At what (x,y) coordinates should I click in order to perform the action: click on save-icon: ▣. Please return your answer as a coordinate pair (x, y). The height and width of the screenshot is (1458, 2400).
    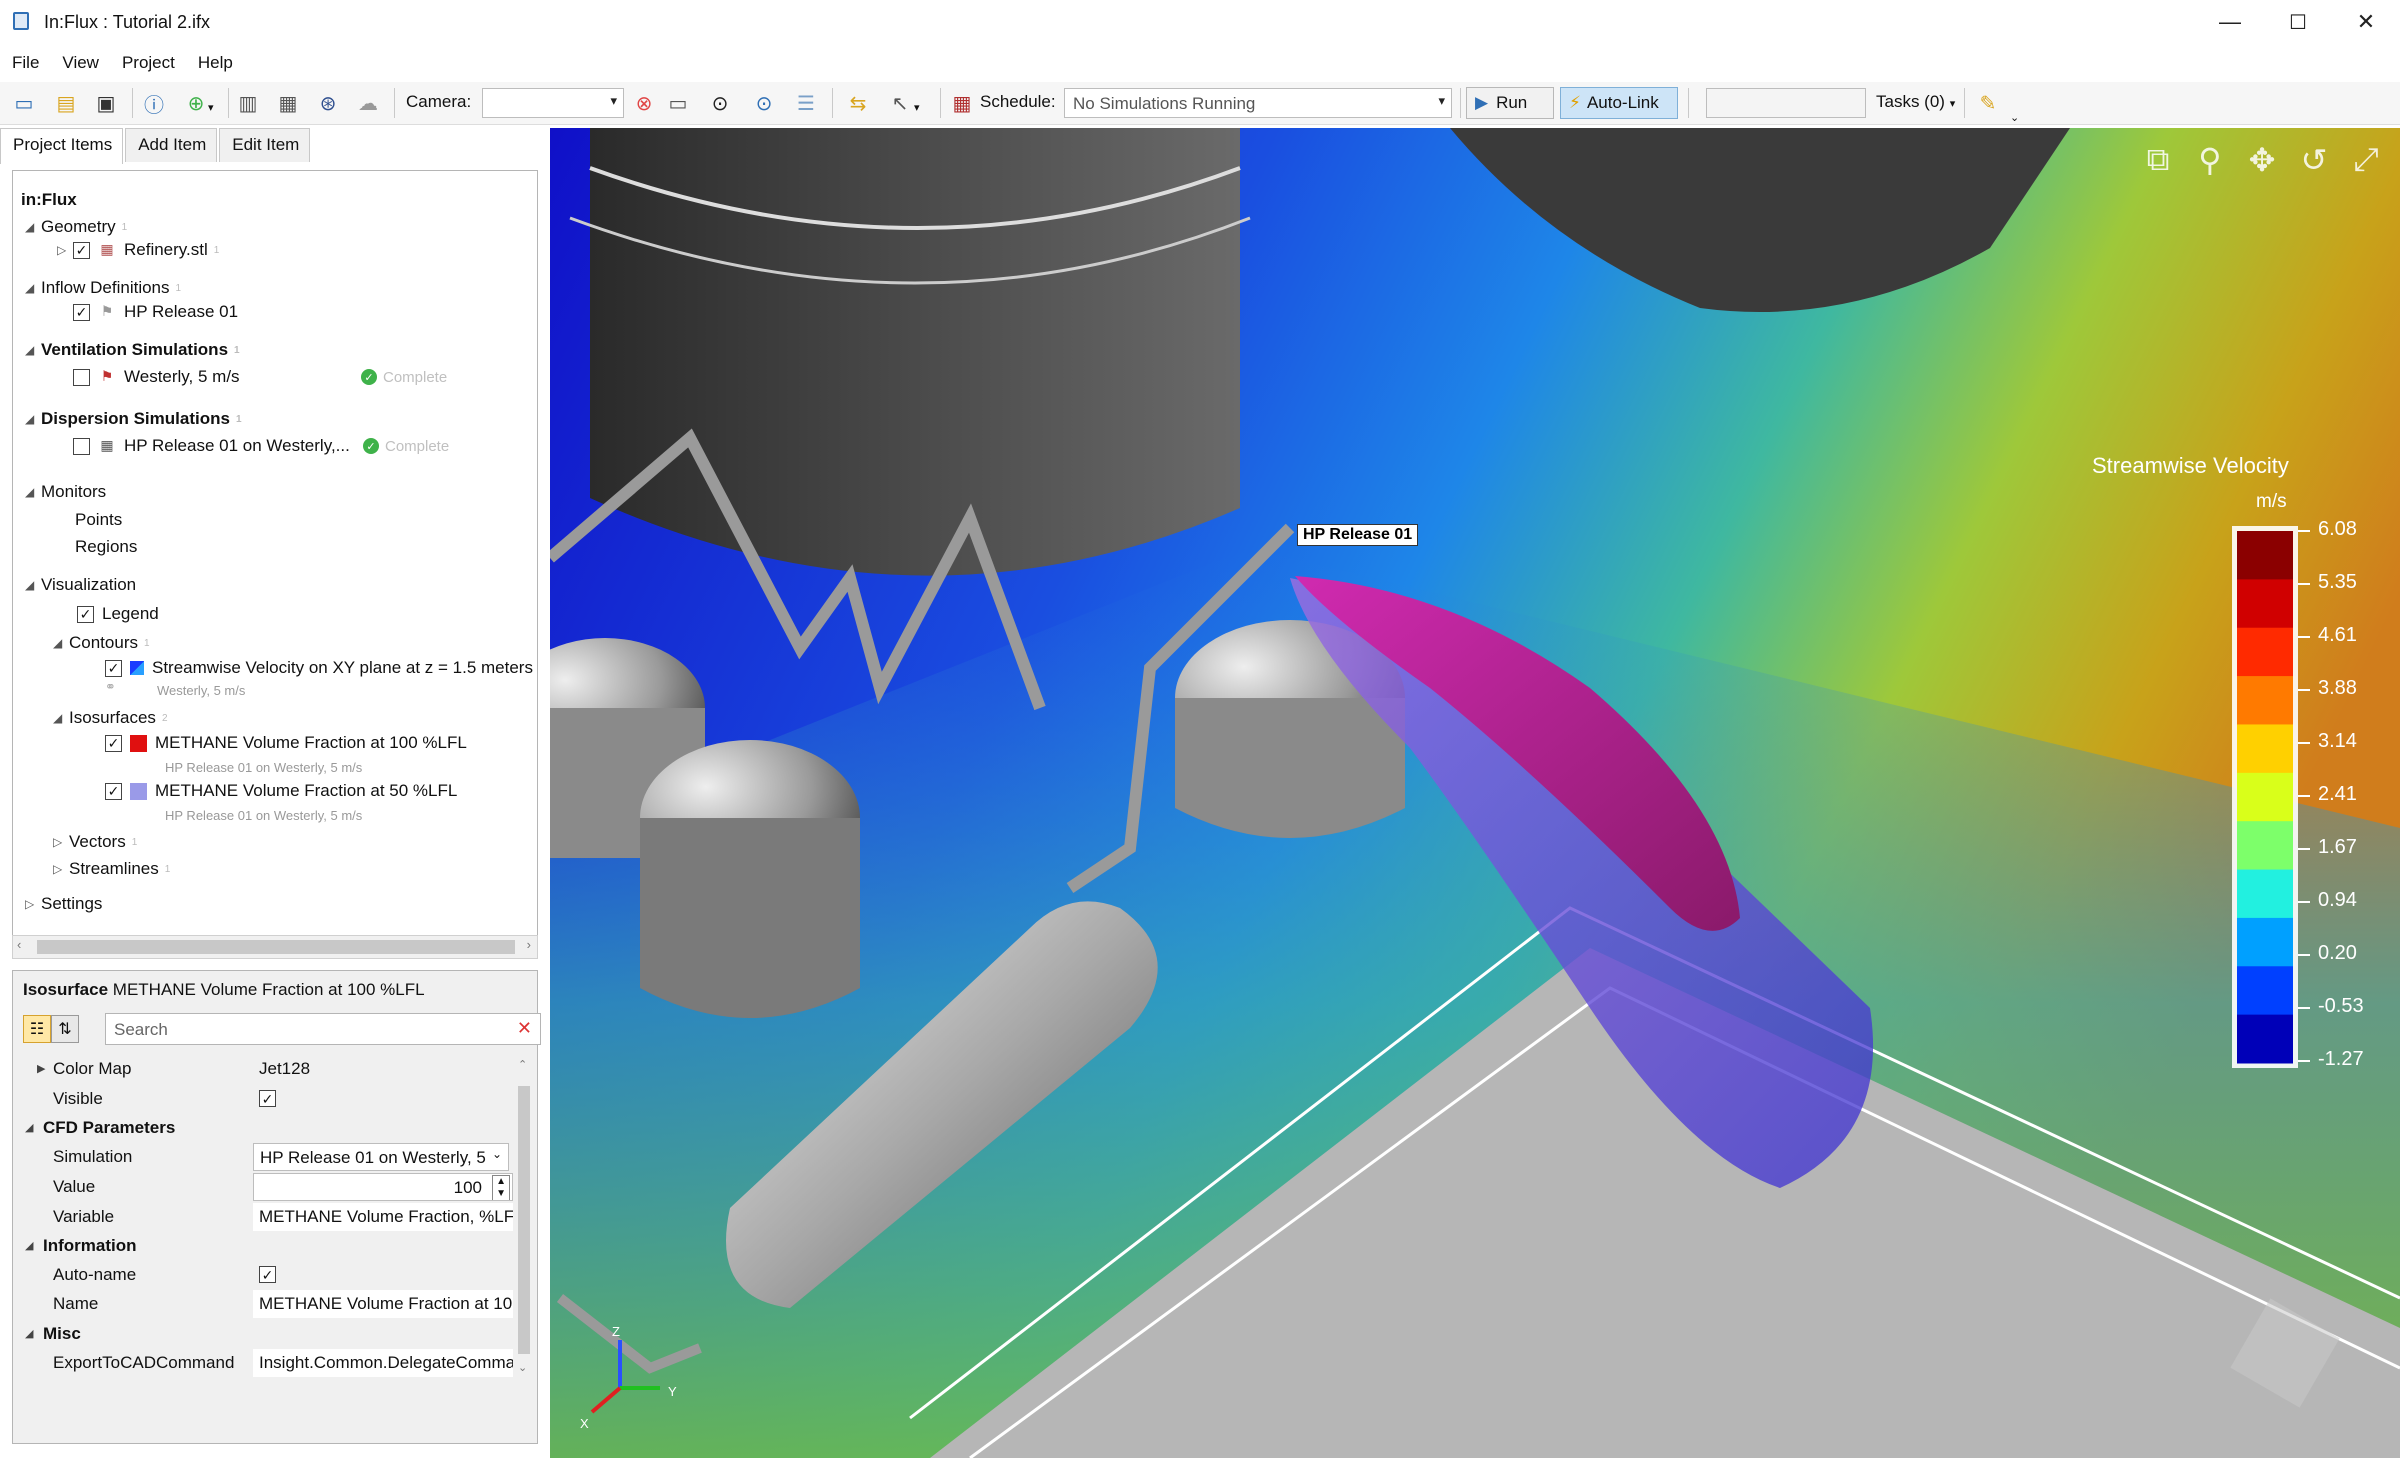
    Looking at the image, I should click on (106, 103).